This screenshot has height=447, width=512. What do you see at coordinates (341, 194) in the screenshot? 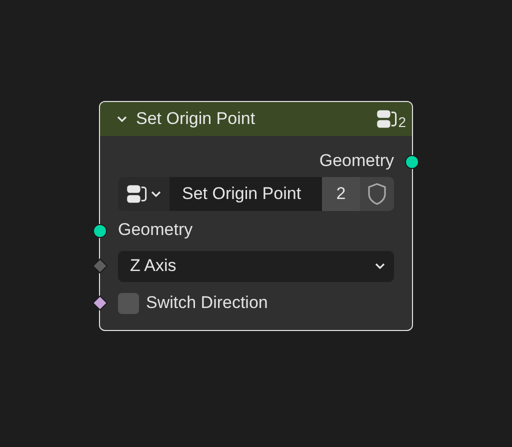
I see `user-count-button: 2` at bounding box center [341, 194].